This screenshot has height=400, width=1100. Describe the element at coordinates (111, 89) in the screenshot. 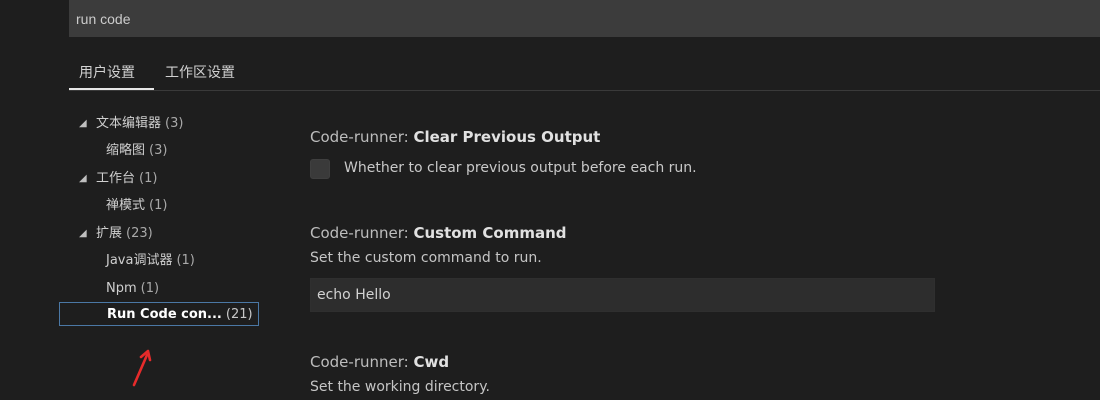

I see `active-tab-indicator` at that location.